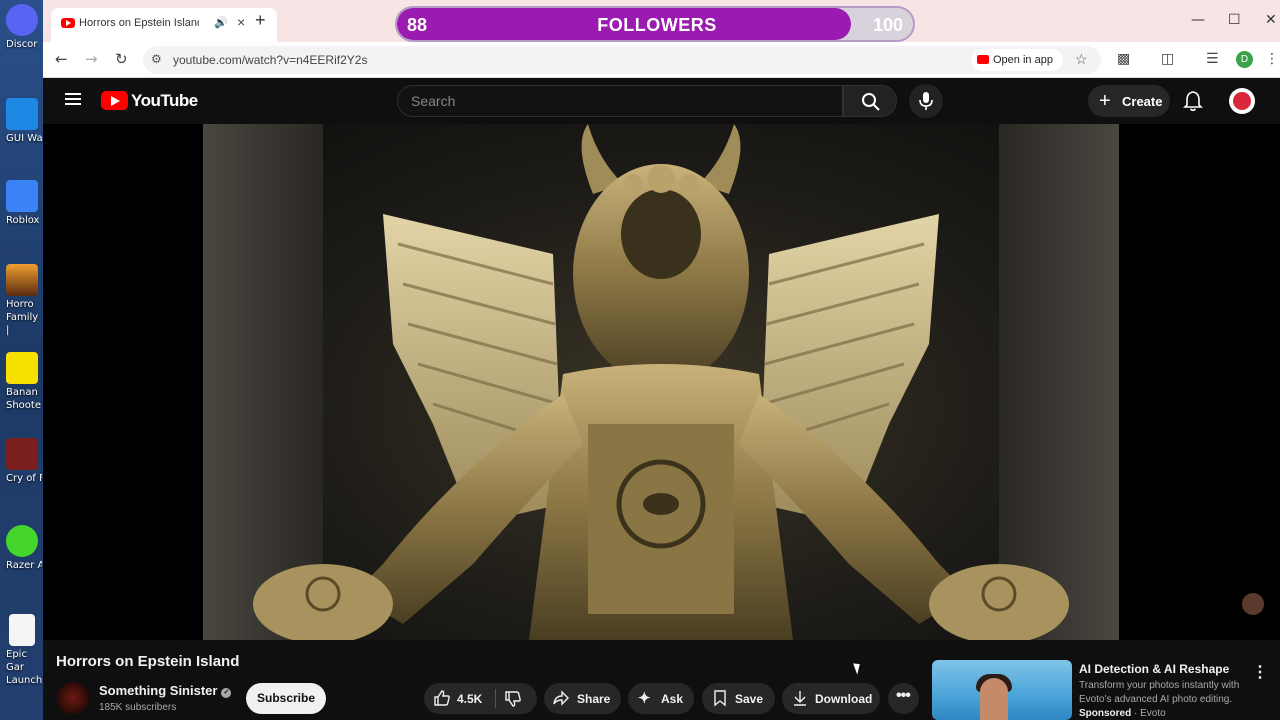  I want to click on thumbs-down-icon, so click(513, 699).